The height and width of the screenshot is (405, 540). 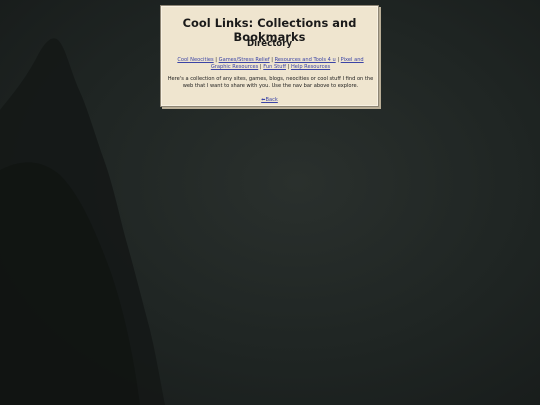 What do you see at coordinates (310, 67) in the screenshot?
I see `nav-link-help-resources: Help Resources` at bounding box center [310, 67].